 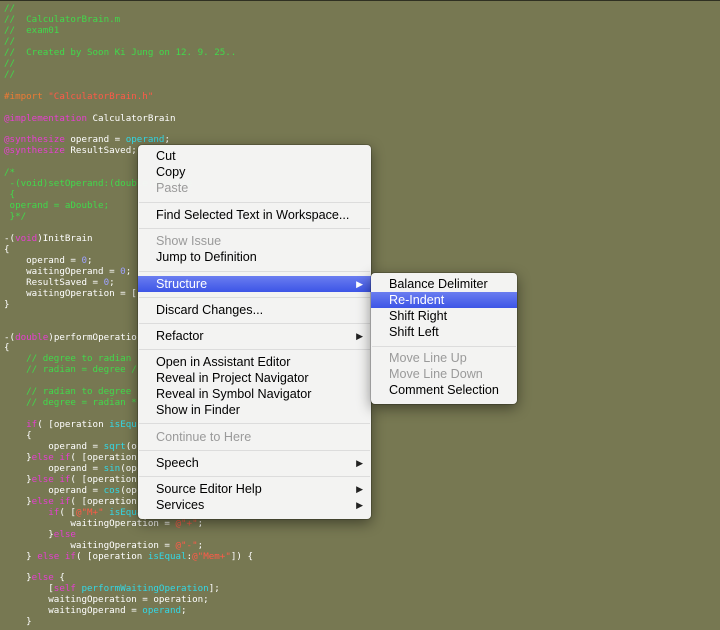 What do you see at coordinates (9, 172) in the screenshot?
I see `code-line: /*` at bounding box center [9, 172].